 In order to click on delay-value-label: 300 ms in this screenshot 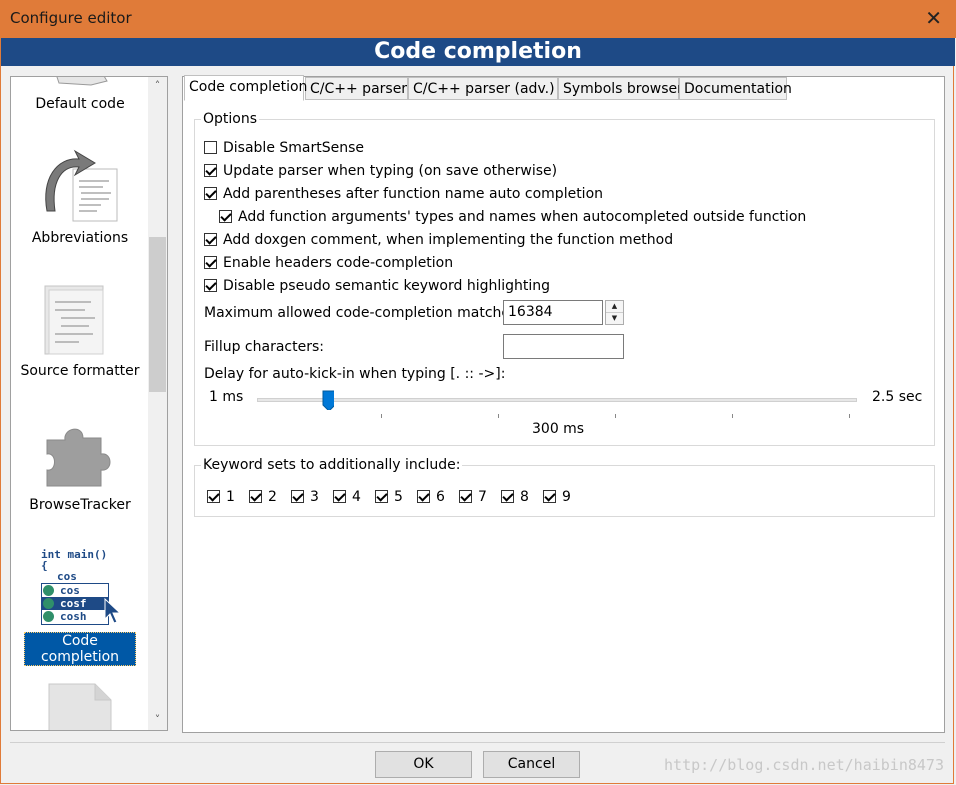, I will do `click(558, 429)`.